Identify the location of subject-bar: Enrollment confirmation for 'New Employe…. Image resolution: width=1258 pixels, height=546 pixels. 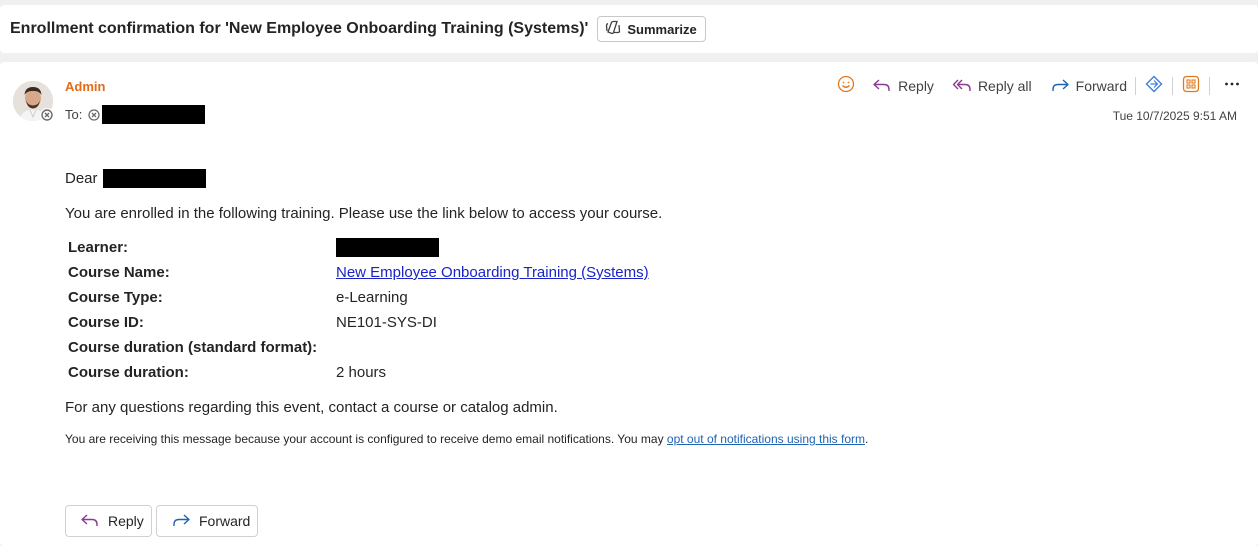
(629, 29).